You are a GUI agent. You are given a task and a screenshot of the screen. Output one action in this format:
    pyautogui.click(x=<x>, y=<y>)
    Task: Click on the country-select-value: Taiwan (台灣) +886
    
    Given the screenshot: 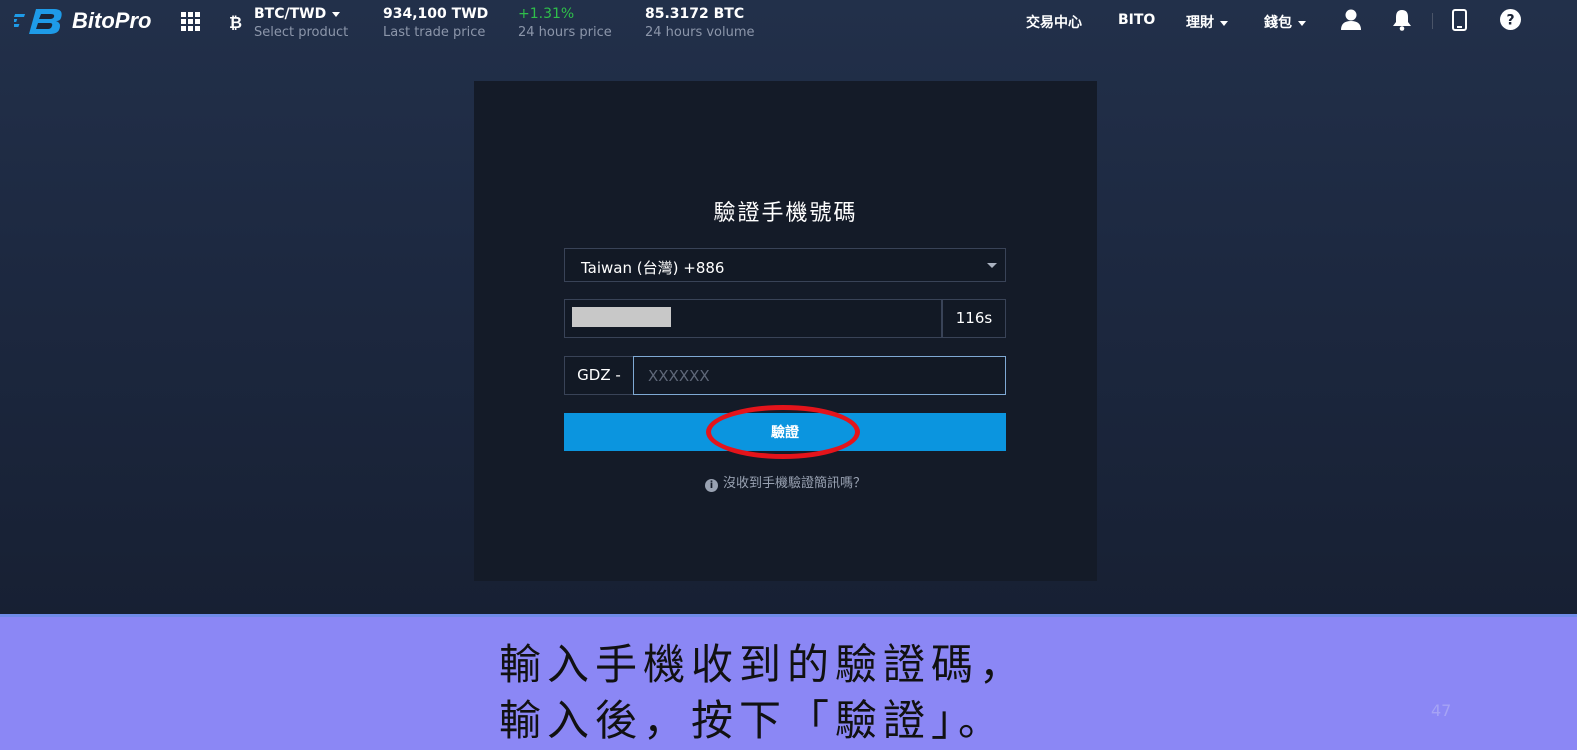 What is the action you would take?
    pyautogui.click(x=653, y=268)
    